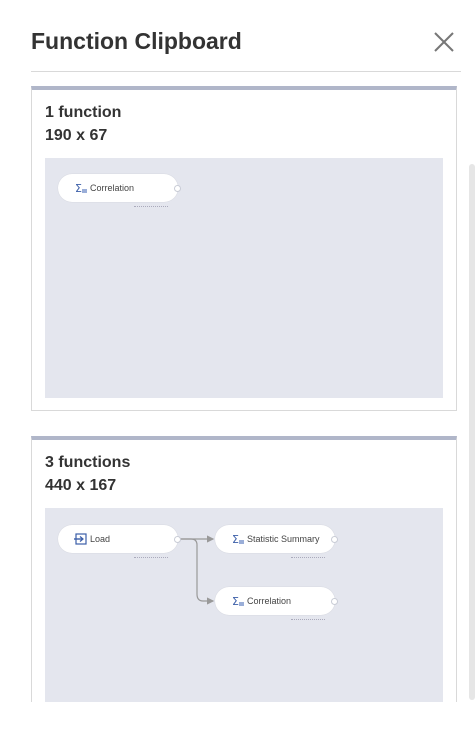 This screenshot has height=730, width=475. Describe the element at coordinates (76, 135) in the screenshot. I see `canvas-size: 190 x 67` at that location.